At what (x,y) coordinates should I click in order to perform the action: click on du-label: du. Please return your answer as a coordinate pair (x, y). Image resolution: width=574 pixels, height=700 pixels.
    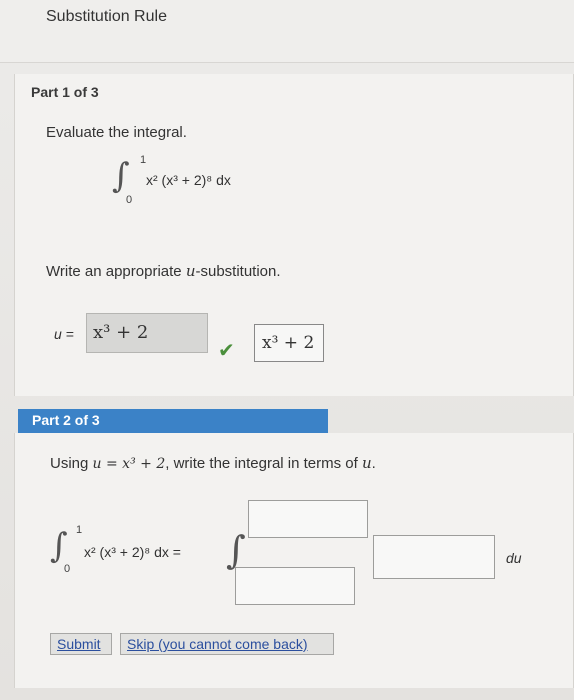
    Looking at the image, I should click on (514, 558).